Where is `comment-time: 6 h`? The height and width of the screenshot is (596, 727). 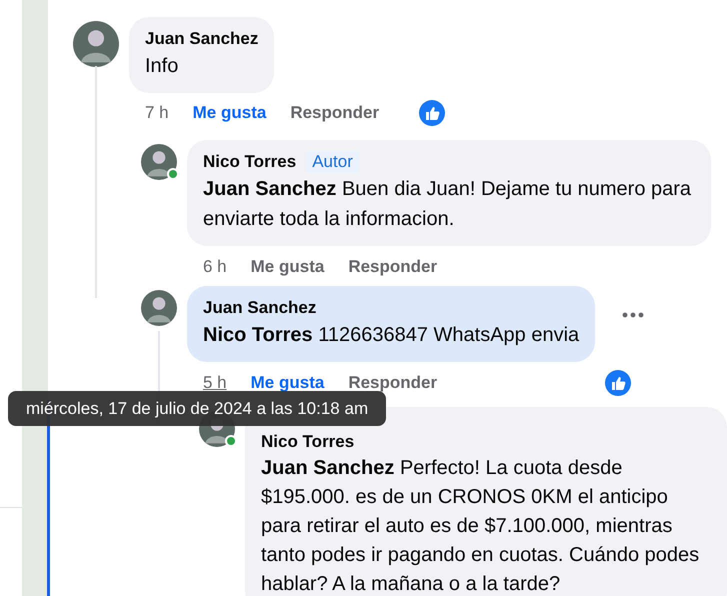 comment-time: 6 h is located at coordinates (215, 267).